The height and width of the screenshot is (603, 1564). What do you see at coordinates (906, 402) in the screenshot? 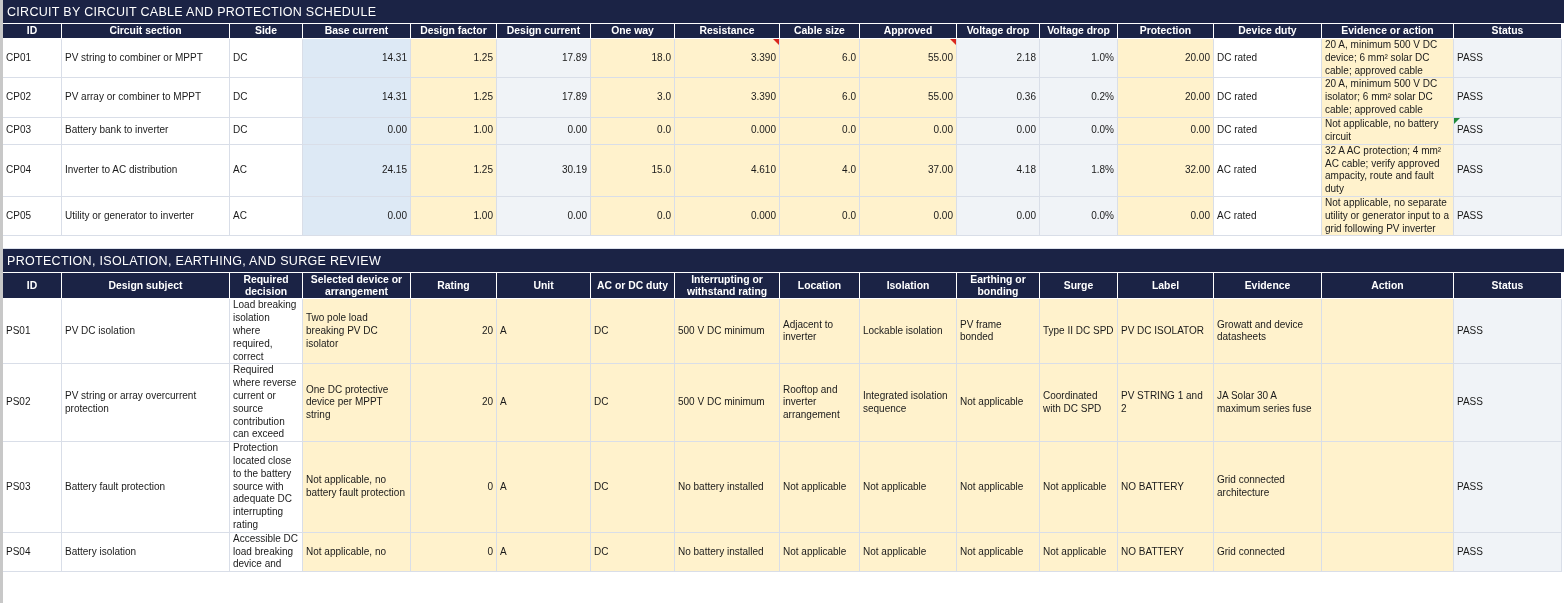
I see `cell-text: Integrated isolation sequence` at bounding box center [906, 402].